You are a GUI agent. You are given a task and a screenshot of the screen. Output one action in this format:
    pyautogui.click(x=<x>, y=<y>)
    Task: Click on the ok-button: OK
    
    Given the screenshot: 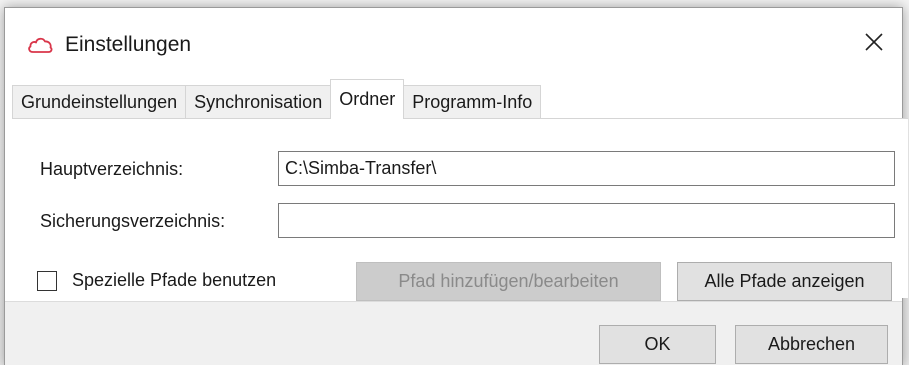 What is the action you would take?
    pyautogui.click(x=657, y=344)
    